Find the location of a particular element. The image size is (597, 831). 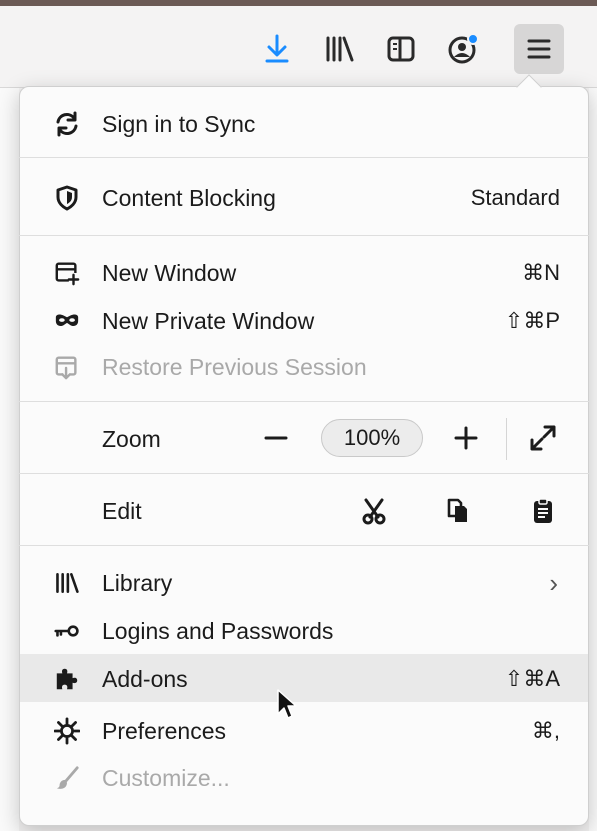

menu-item-edit: Edit is located at coordinates (304, 510).